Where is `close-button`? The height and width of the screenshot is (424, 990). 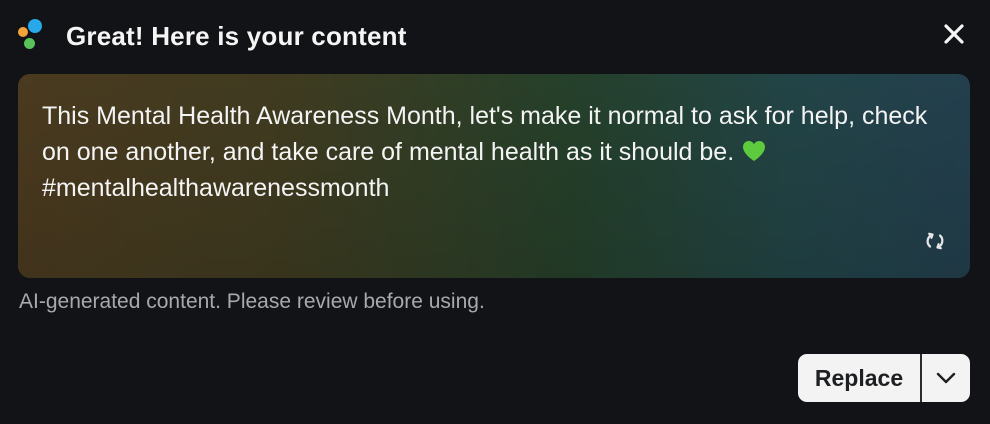
close-button is located at coordinates (954, 34).